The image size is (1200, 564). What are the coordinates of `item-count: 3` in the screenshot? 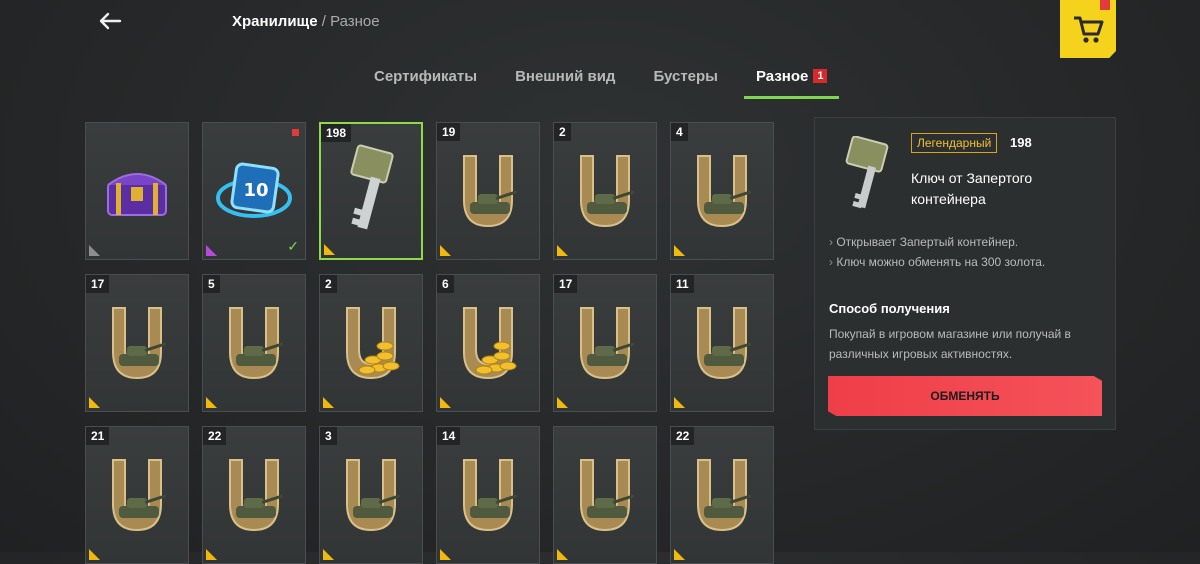 It's located at (328, 436).